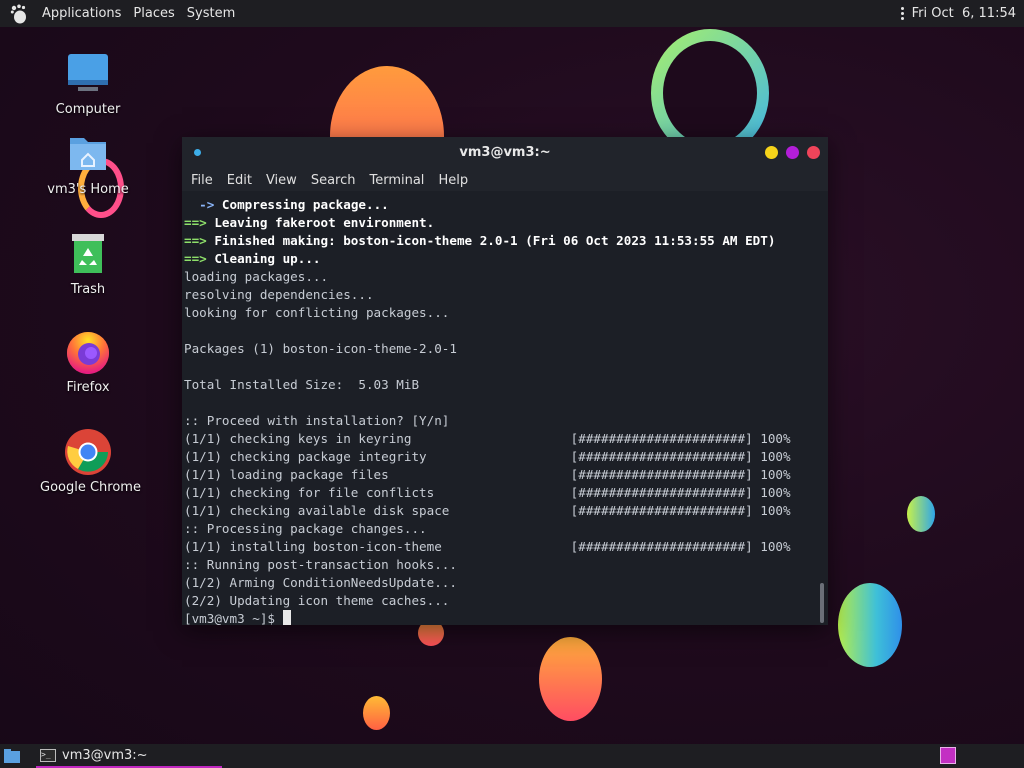 The height and width of the screenshot is (768, 1024). I want to click on desktop-icon-label: Computer, so click(88, 109).